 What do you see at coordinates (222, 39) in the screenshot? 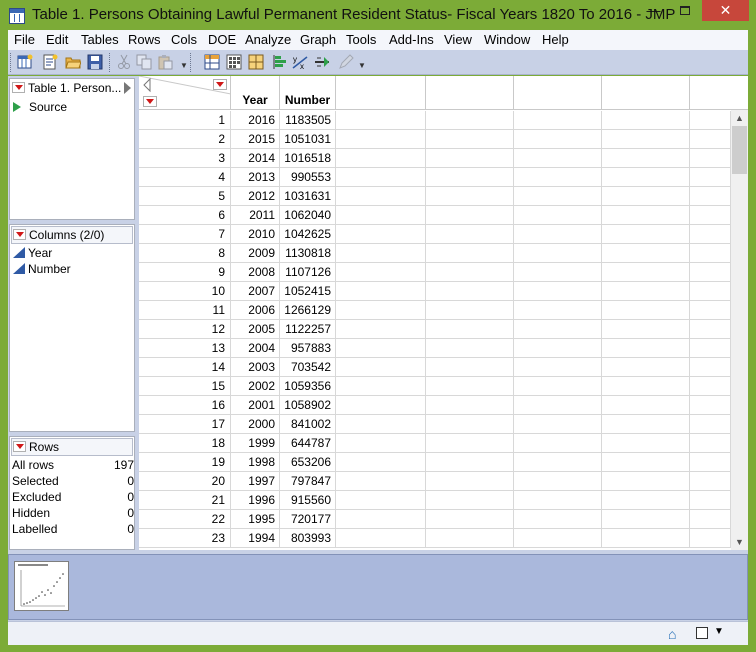
I see `menu-doe: DOE` at bounding box center [222, 39].